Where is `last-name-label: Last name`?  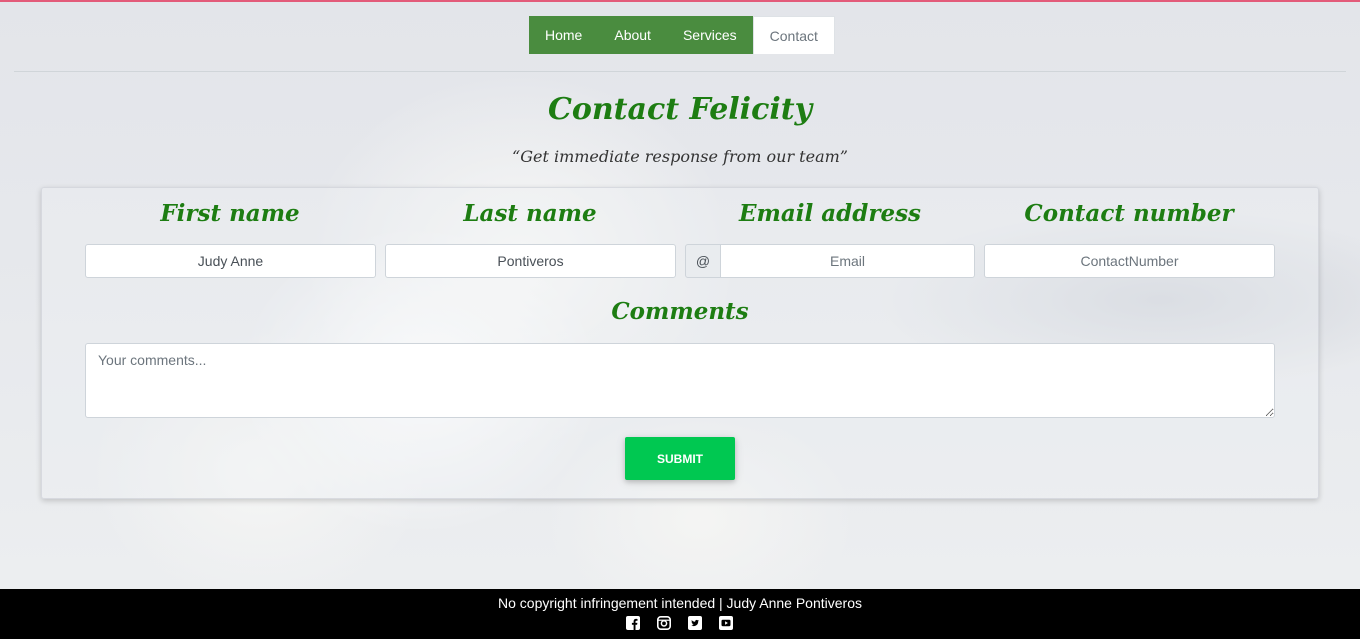
last-name-label: Last name is located at coordinates (530, 213).